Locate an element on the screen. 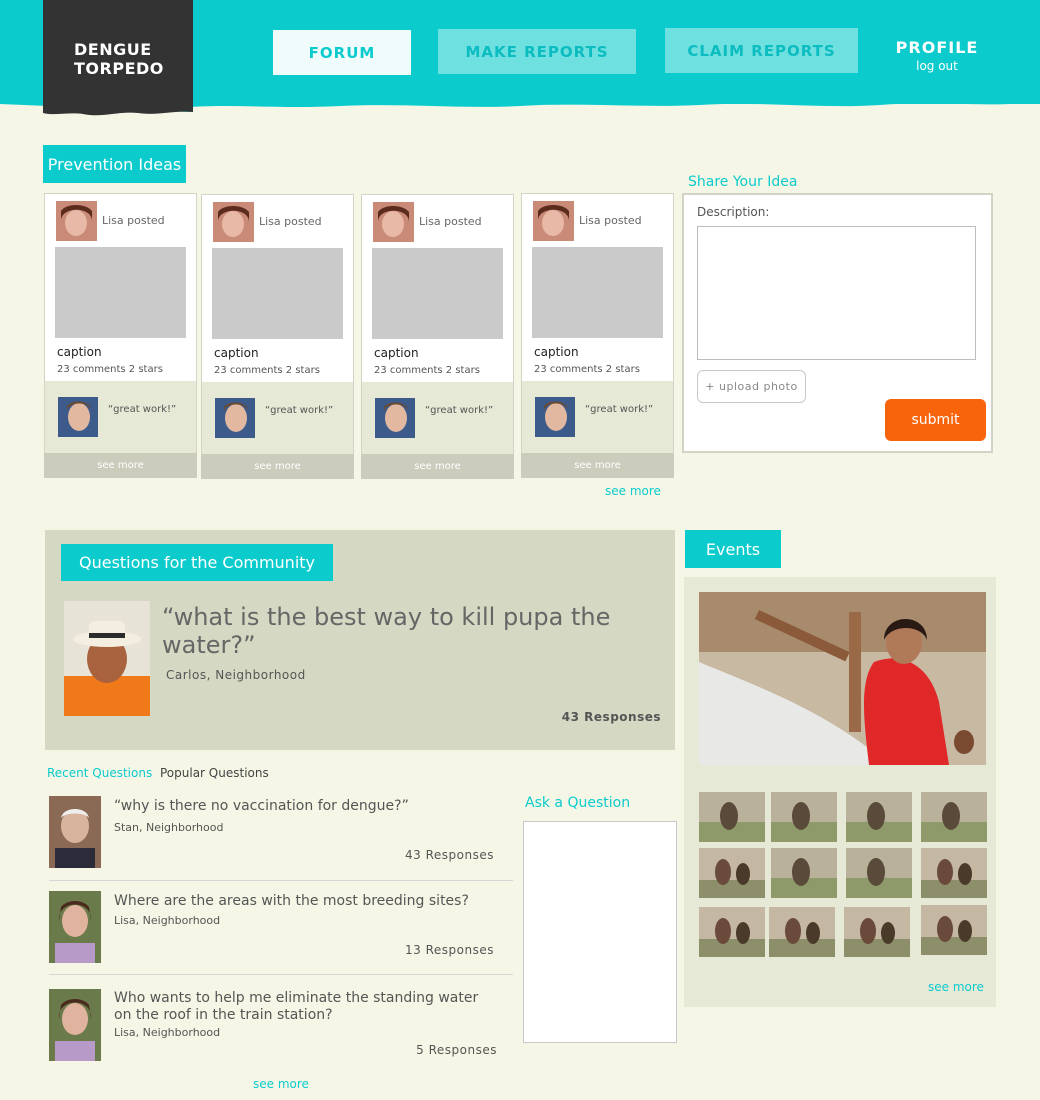 This screenshot has width=1040, height=1100. logo-text: DENGUE TORPEDO is located at coordinates (134, 59).